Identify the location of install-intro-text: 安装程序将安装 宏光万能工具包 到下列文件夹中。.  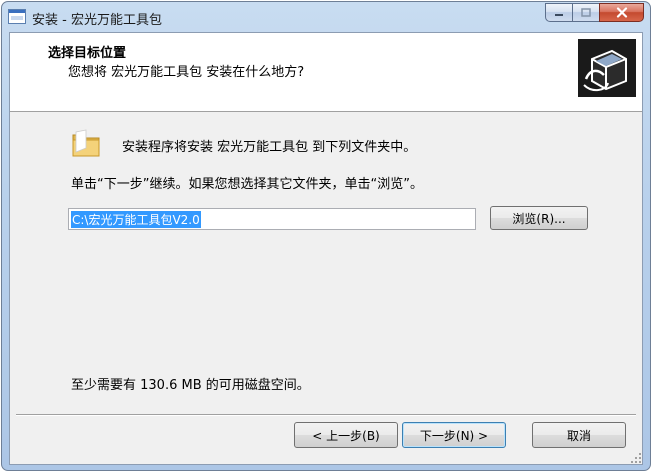
(269, 147).